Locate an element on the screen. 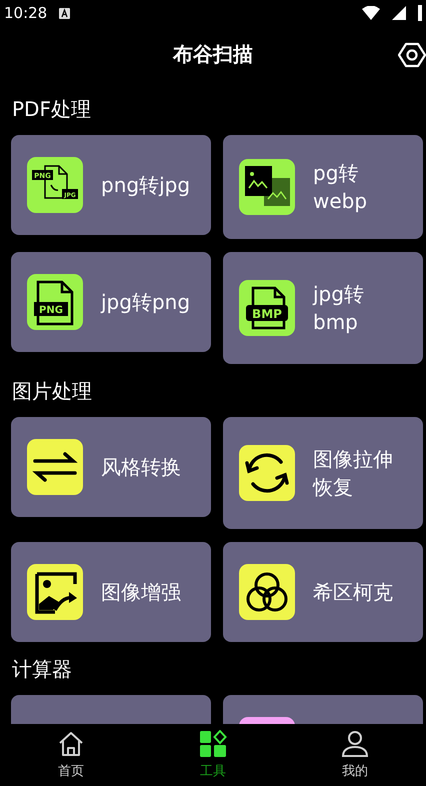 Image resolution: width=426 pixels, height=786 pixels. tool-card: 图像增强 is located at coordinates (111, 592).